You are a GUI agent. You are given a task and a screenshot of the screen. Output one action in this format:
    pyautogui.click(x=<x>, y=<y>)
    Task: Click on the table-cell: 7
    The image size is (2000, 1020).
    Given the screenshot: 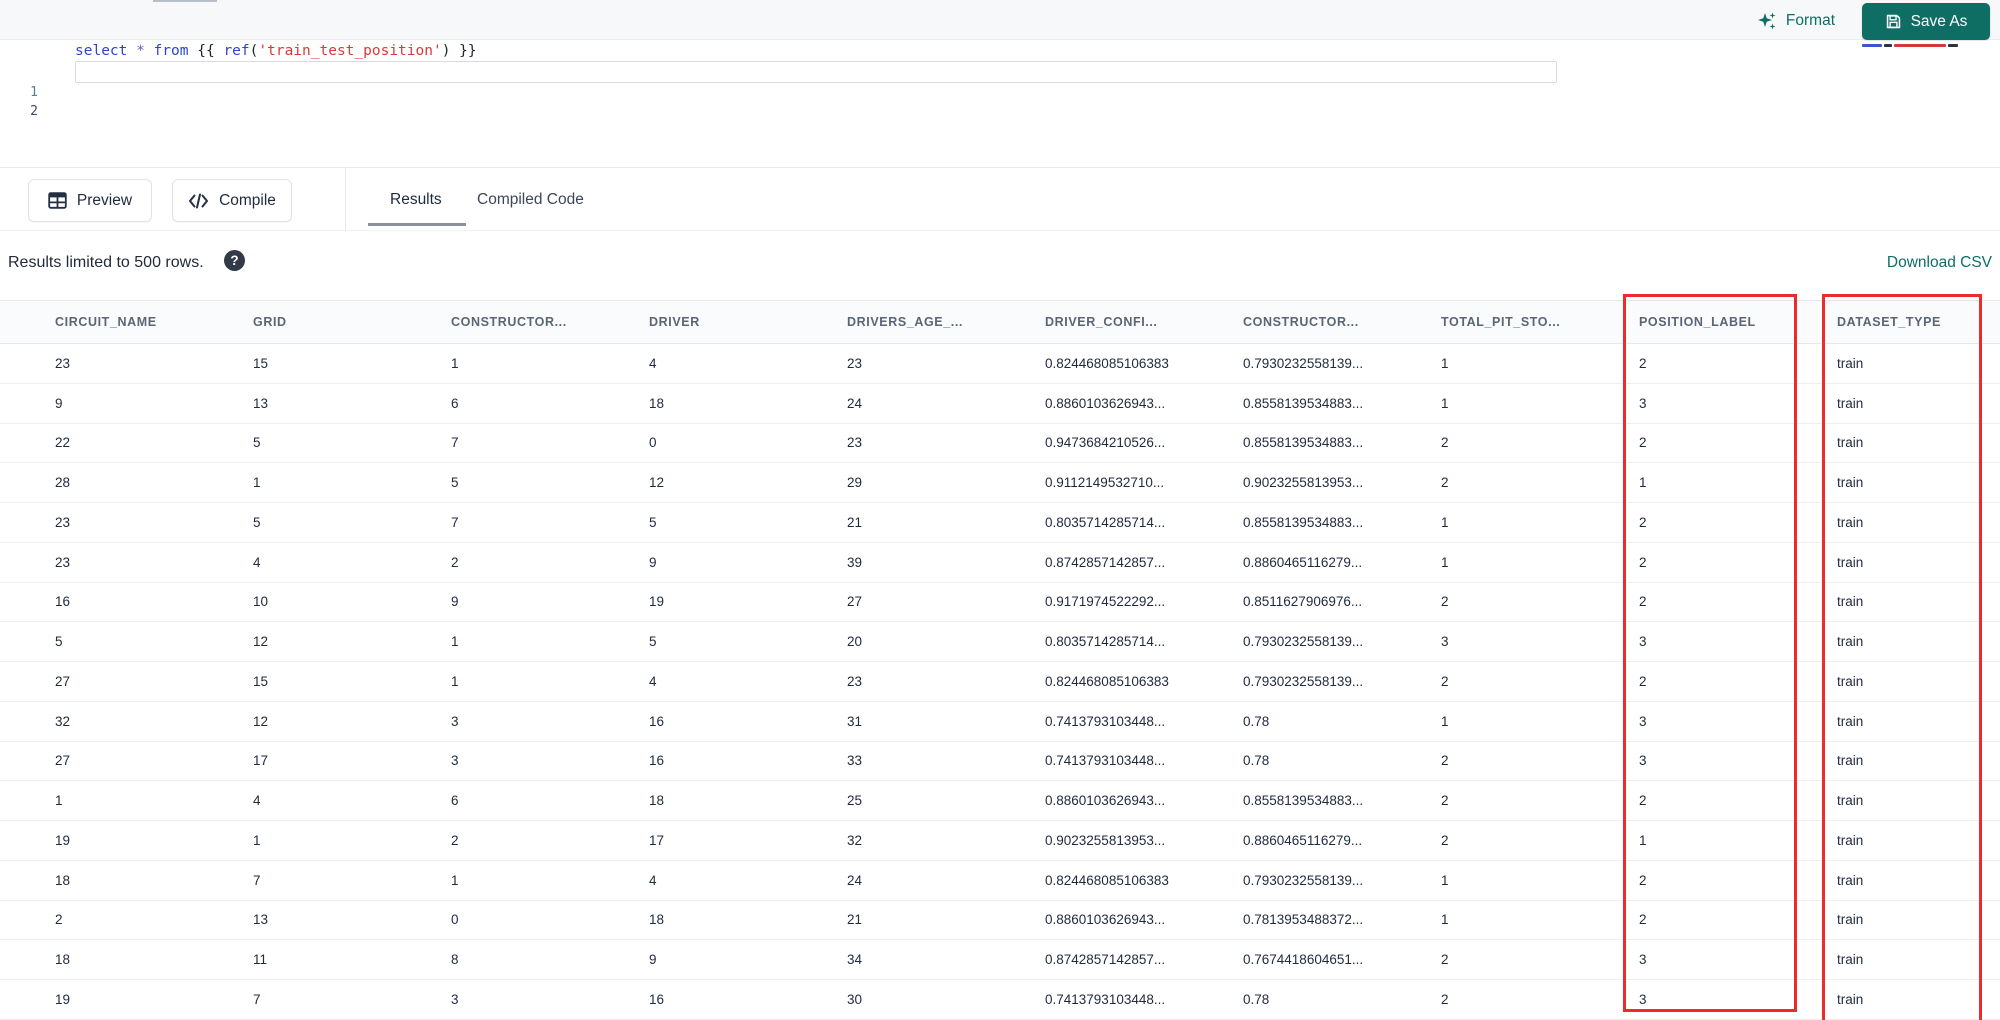 What is the action you would take?
    pyautogui.click(x=455, y=443)
    